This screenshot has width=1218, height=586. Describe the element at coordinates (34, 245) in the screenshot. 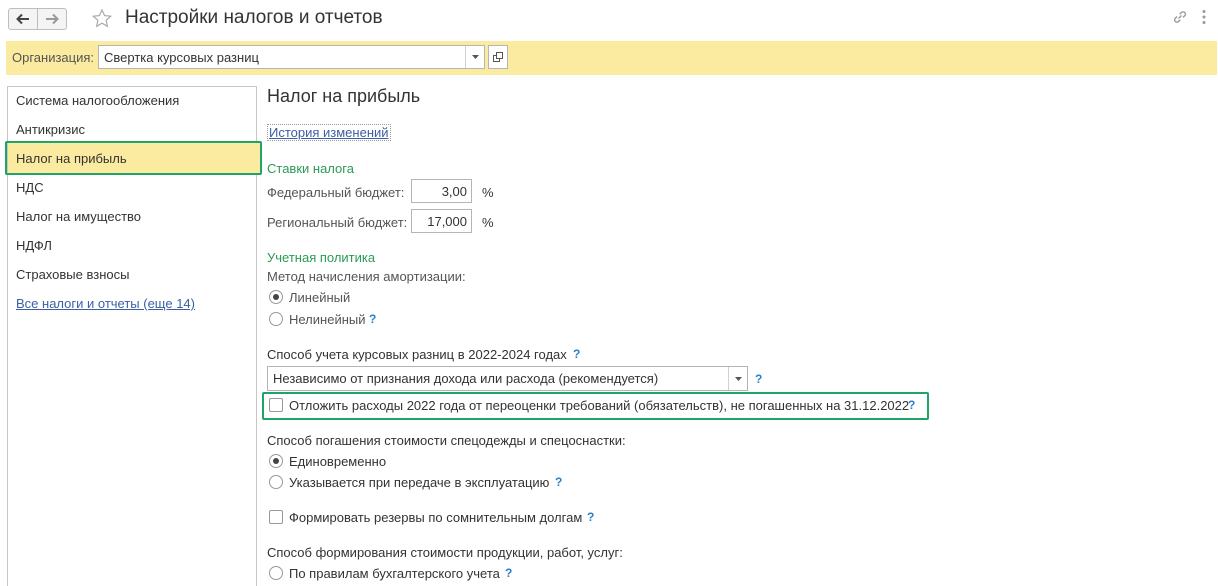

I see `nav-item-ndfl: НДФЛ` at that location.